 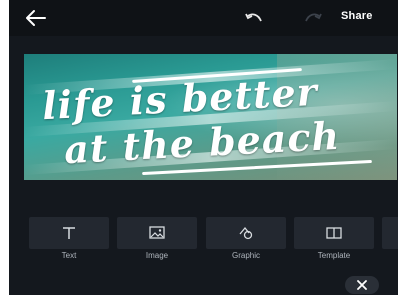 I want to click on top-bar: Share, so click(x=203, y=18).